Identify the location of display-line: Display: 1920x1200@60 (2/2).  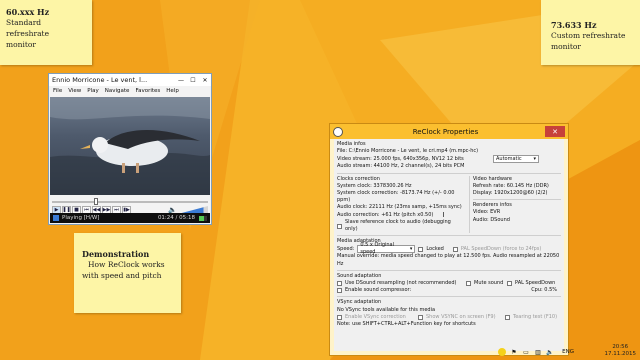
(510, 193).